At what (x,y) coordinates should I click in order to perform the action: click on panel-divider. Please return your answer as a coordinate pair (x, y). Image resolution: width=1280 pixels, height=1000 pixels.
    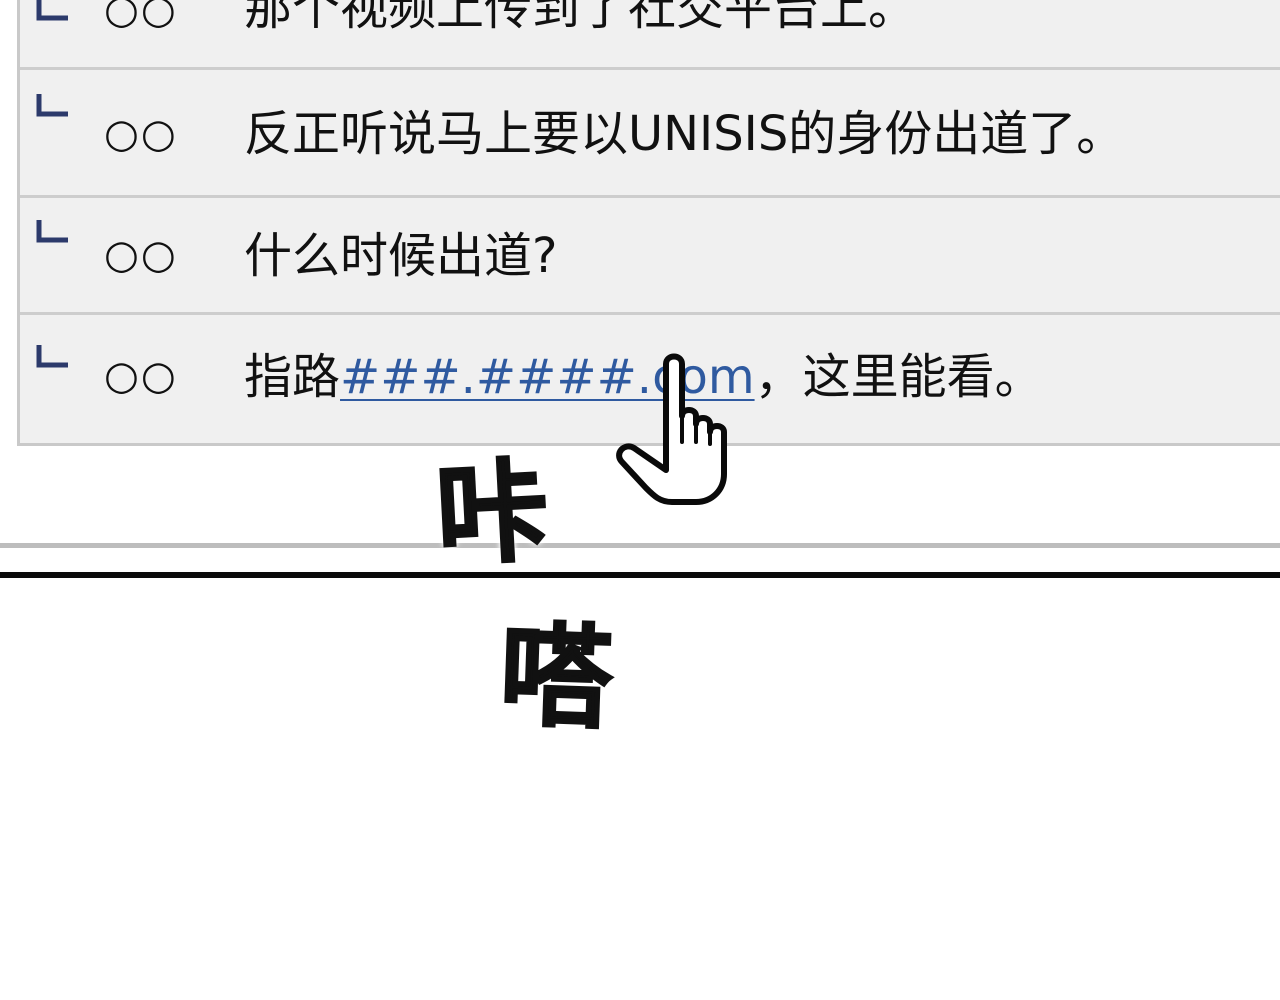
    Looking at the image, I should click on (640, 545).